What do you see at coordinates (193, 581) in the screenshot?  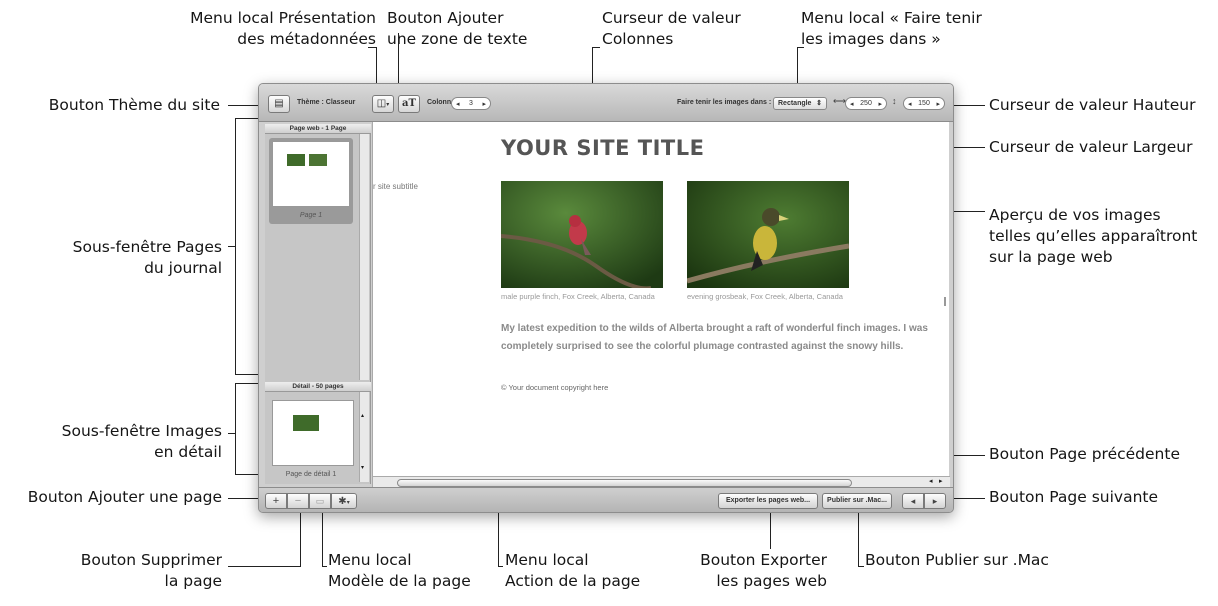 I see `callout-line: la page` at bounding box center [193, 581].